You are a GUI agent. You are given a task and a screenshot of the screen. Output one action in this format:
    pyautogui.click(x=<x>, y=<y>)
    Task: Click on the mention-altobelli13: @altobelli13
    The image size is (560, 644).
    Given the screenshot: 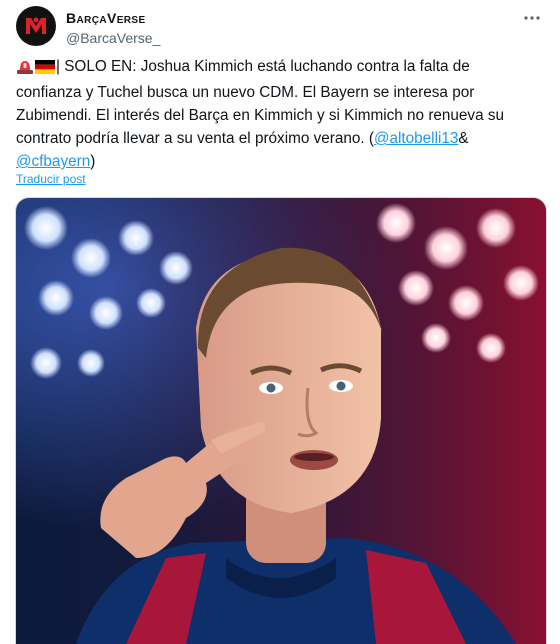 What is the action you would take?
    pyautogui.click(x=416, y=138)
    